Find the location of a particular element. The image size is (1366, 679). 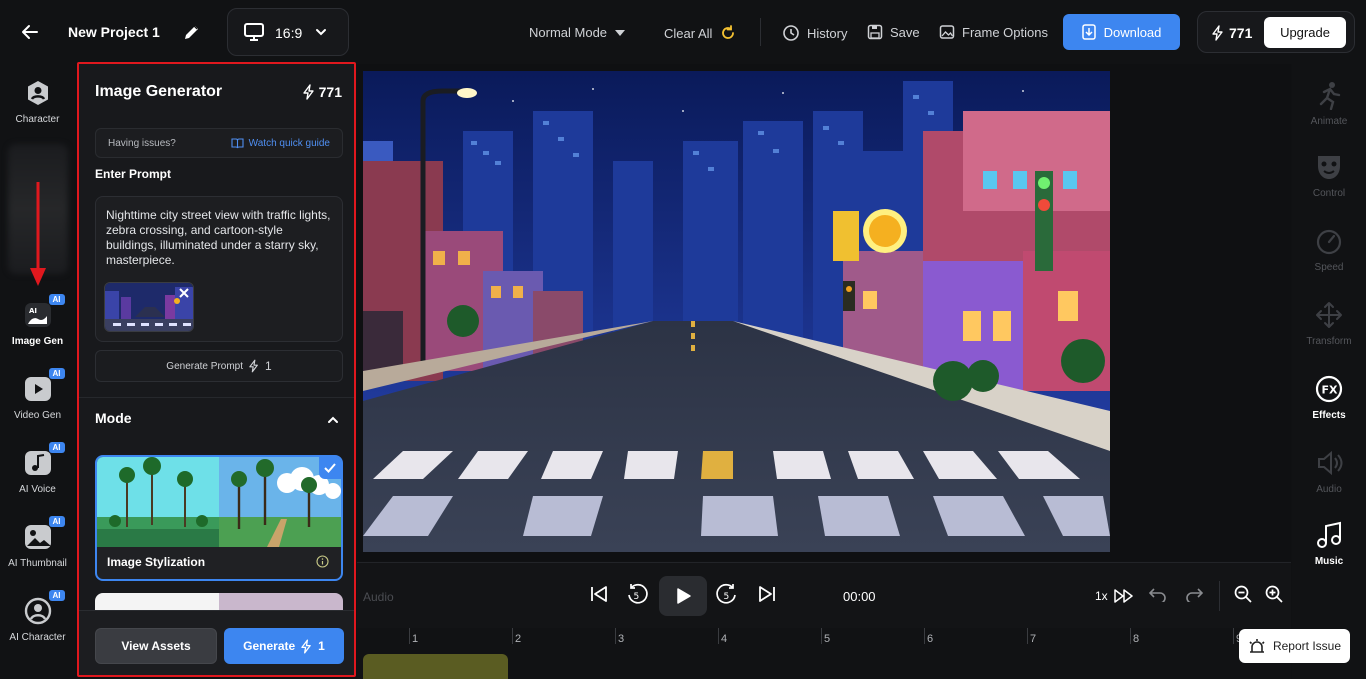

help-bar: Having issues? Watch quick guide is located at coordinates (219, 143).